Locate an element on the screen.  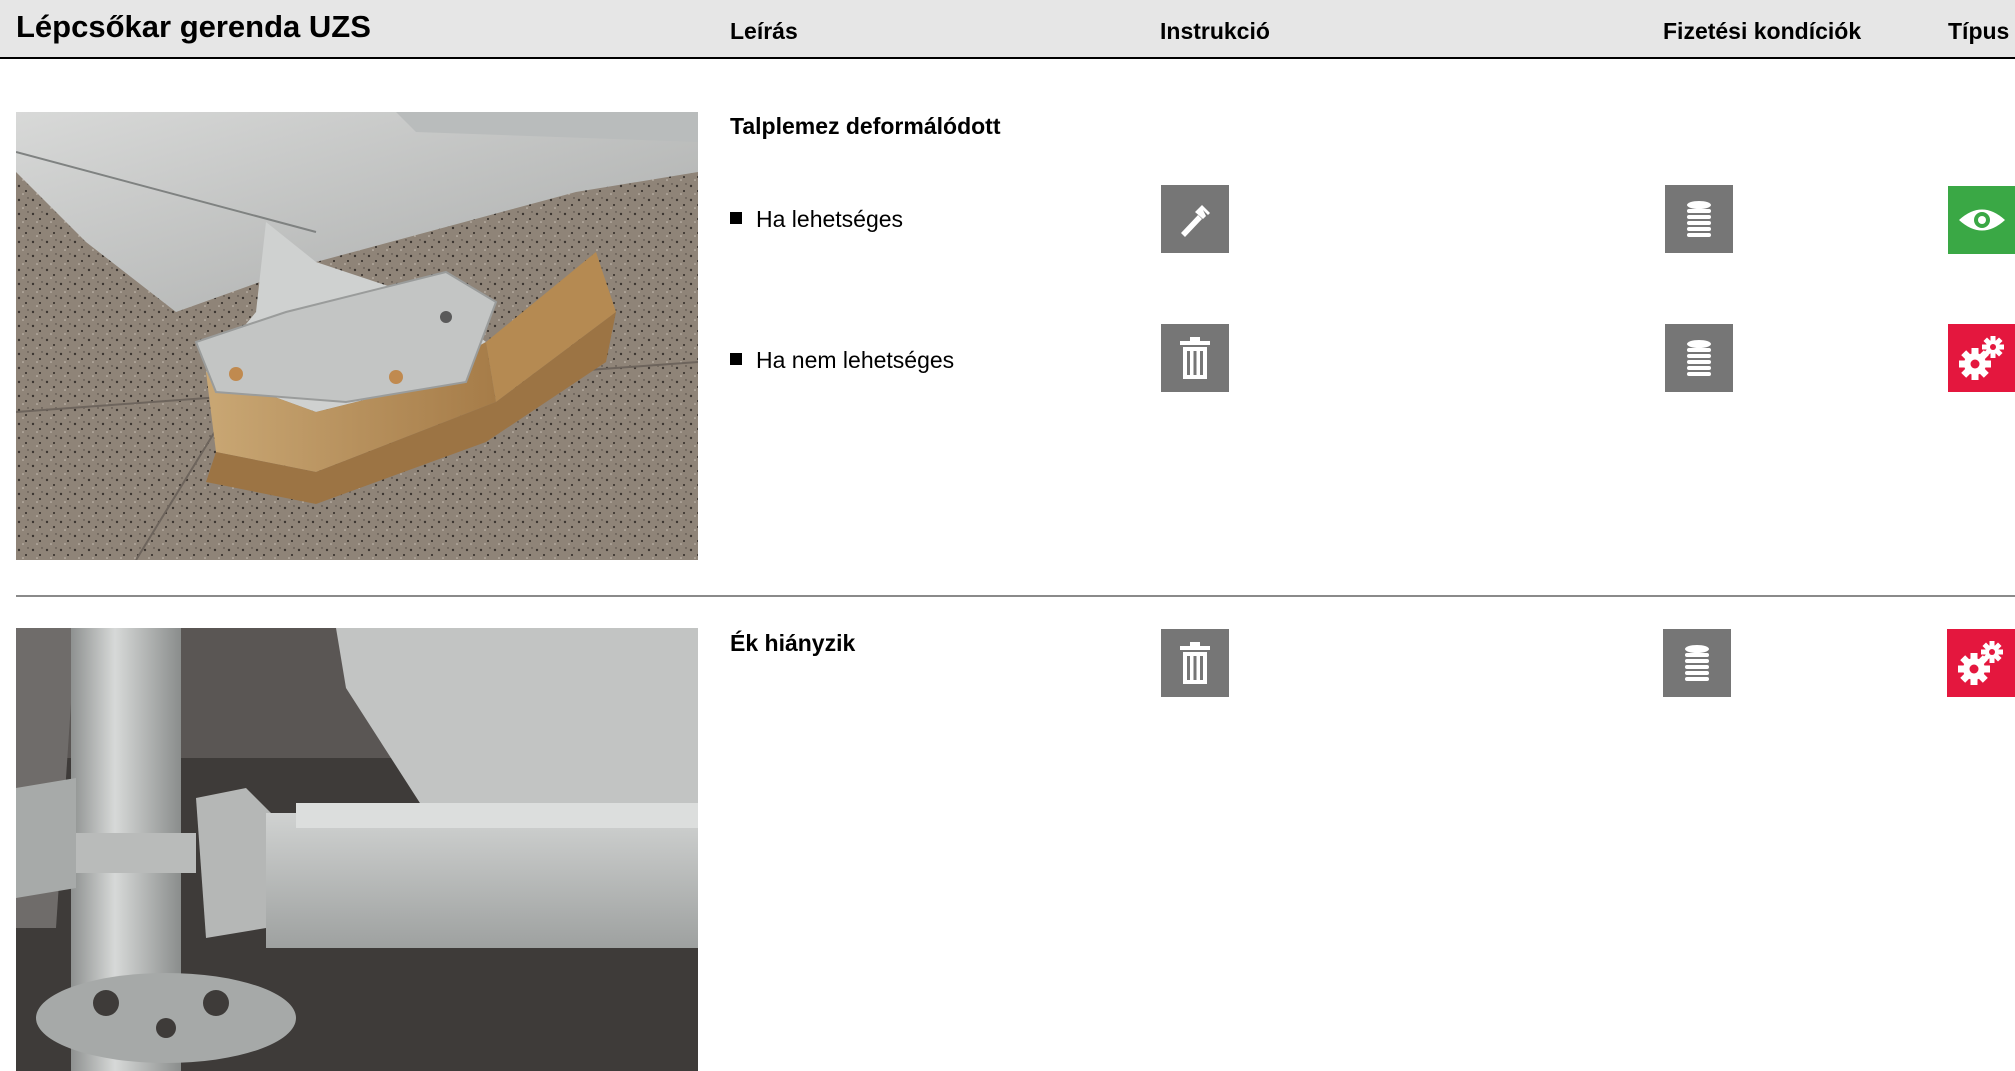
missing-wedge-photo is located at coordinates (357, 849).